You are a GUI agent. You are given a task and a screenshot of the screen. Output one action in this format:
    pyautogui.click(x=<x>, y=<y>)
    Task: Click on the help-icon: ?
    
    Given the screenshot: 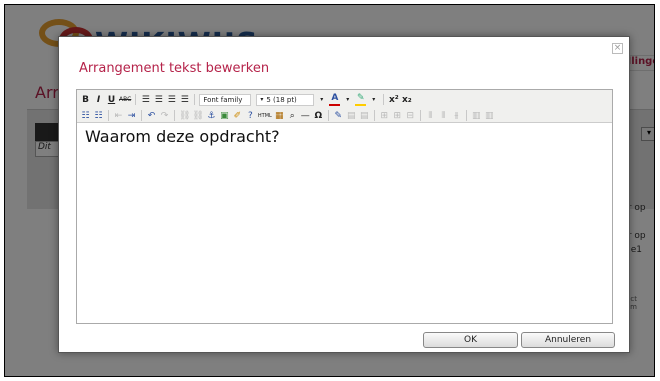 What is the action you would take?
    pyautogui.click(x=250, y=115)
    